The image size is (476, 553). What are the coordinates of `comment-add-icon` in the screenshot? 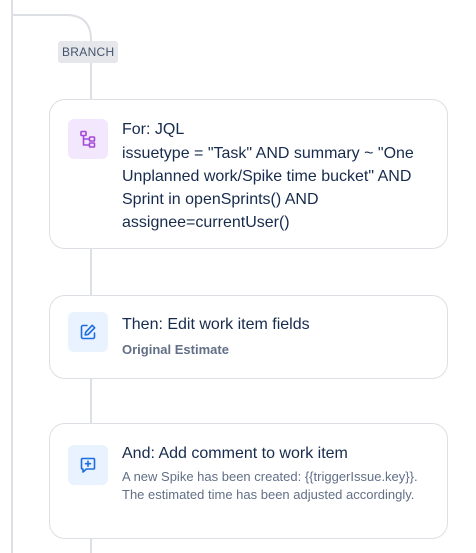 It's located at (88, 465).